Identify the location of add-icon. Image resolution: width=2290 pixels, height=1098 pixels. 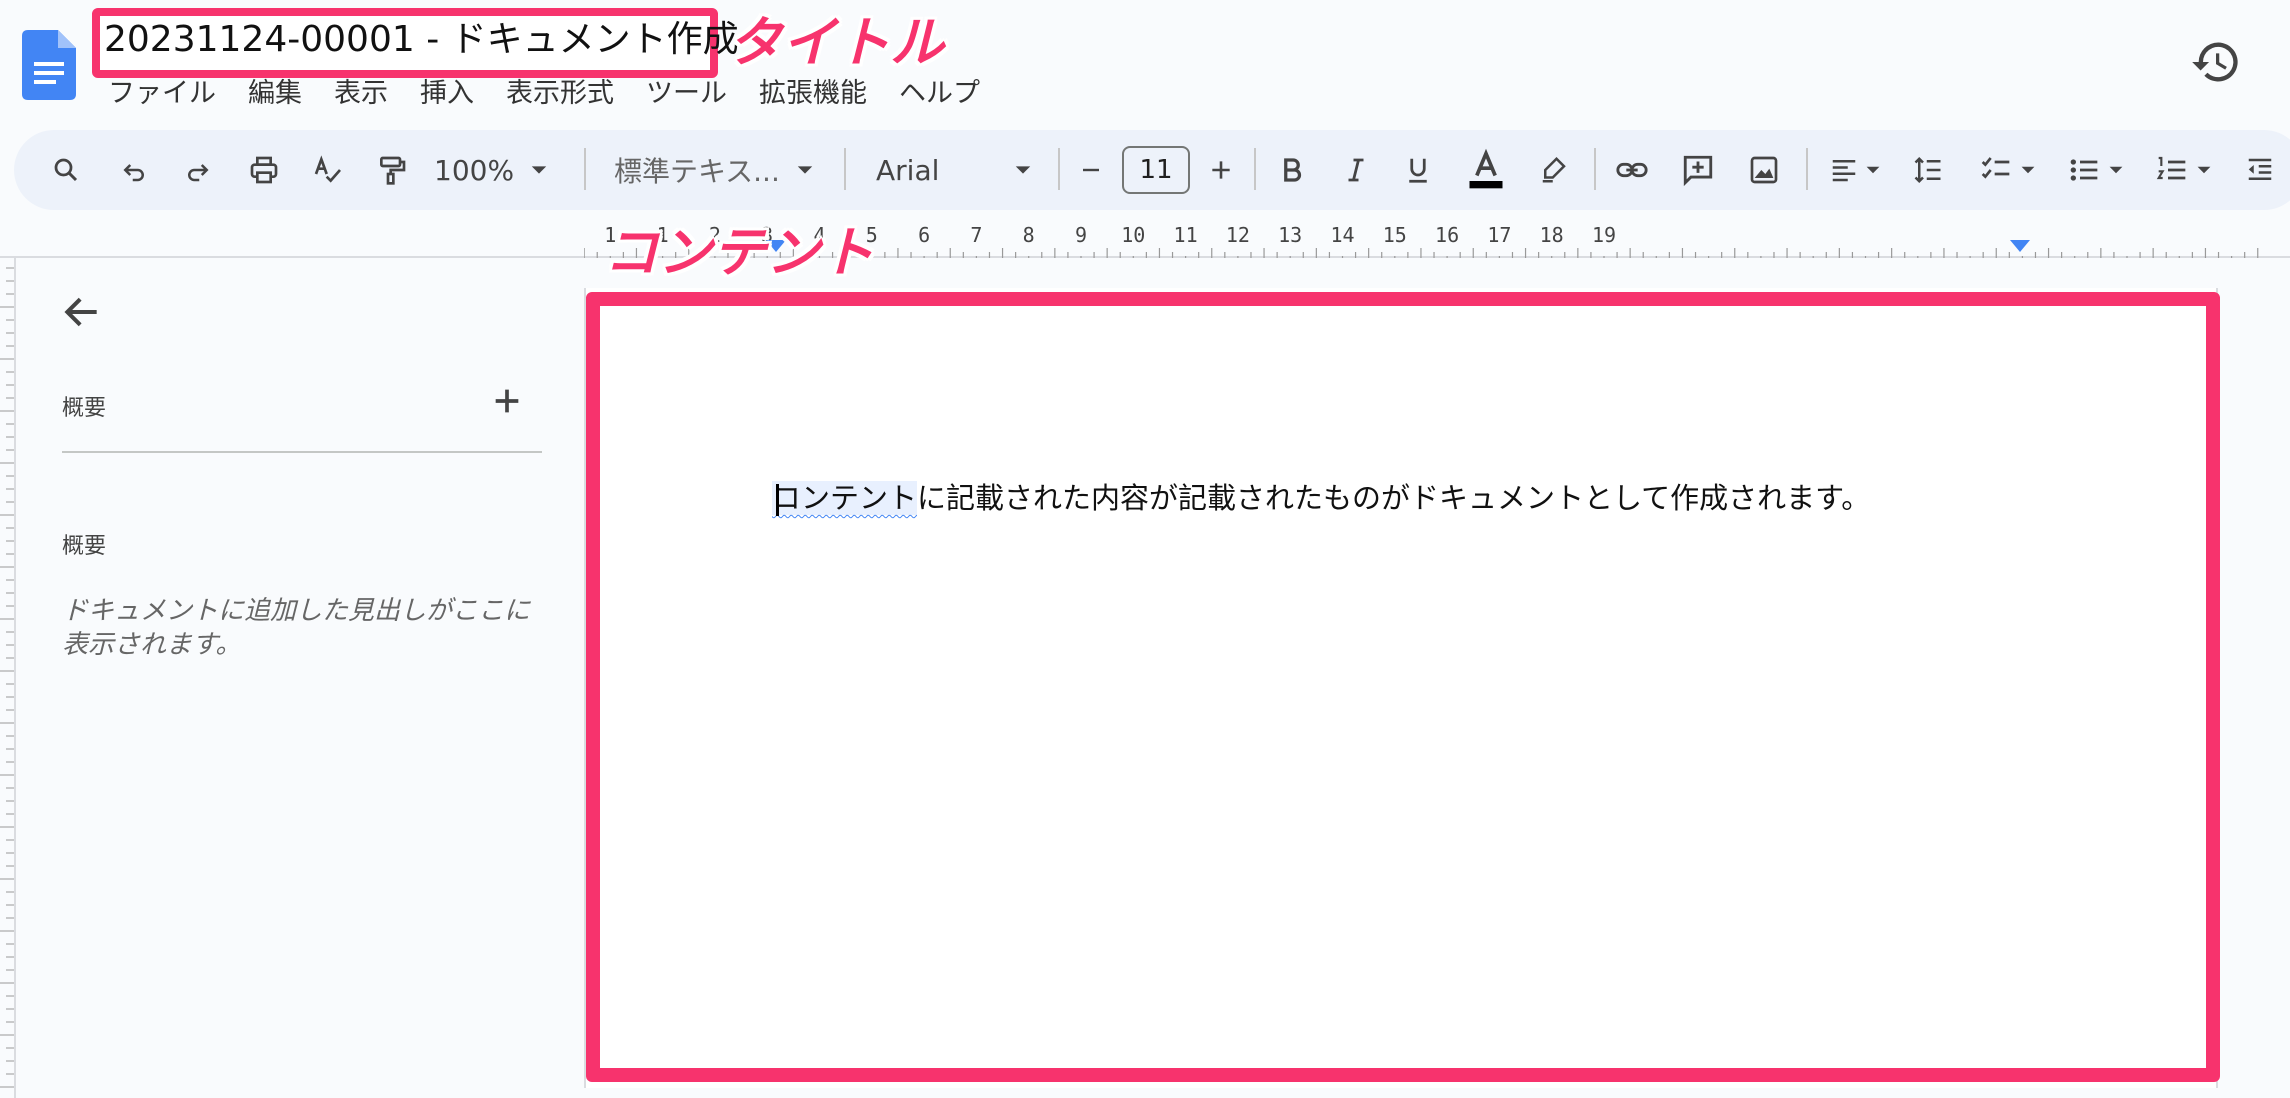
(507, 401).